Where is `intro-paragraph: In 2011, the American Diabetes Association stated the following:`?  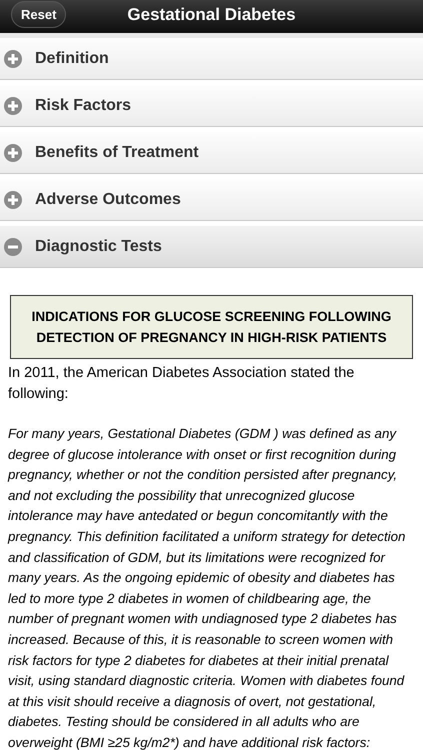 intro-paragraph: In 2011, the American Diabetes Association stated the following: is located at coordinates (182, 384).